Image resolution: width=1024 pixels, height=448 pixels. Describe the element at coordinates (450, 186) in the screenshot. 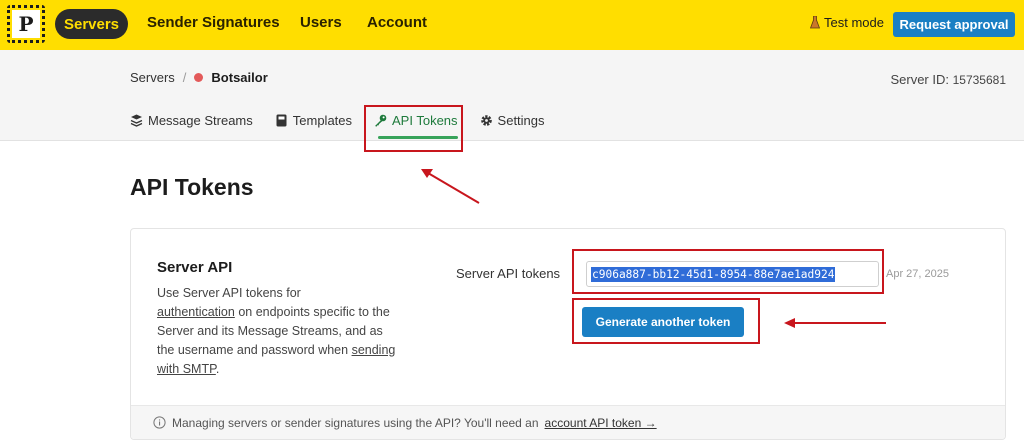

I see `arrow-to-tab` at that location.